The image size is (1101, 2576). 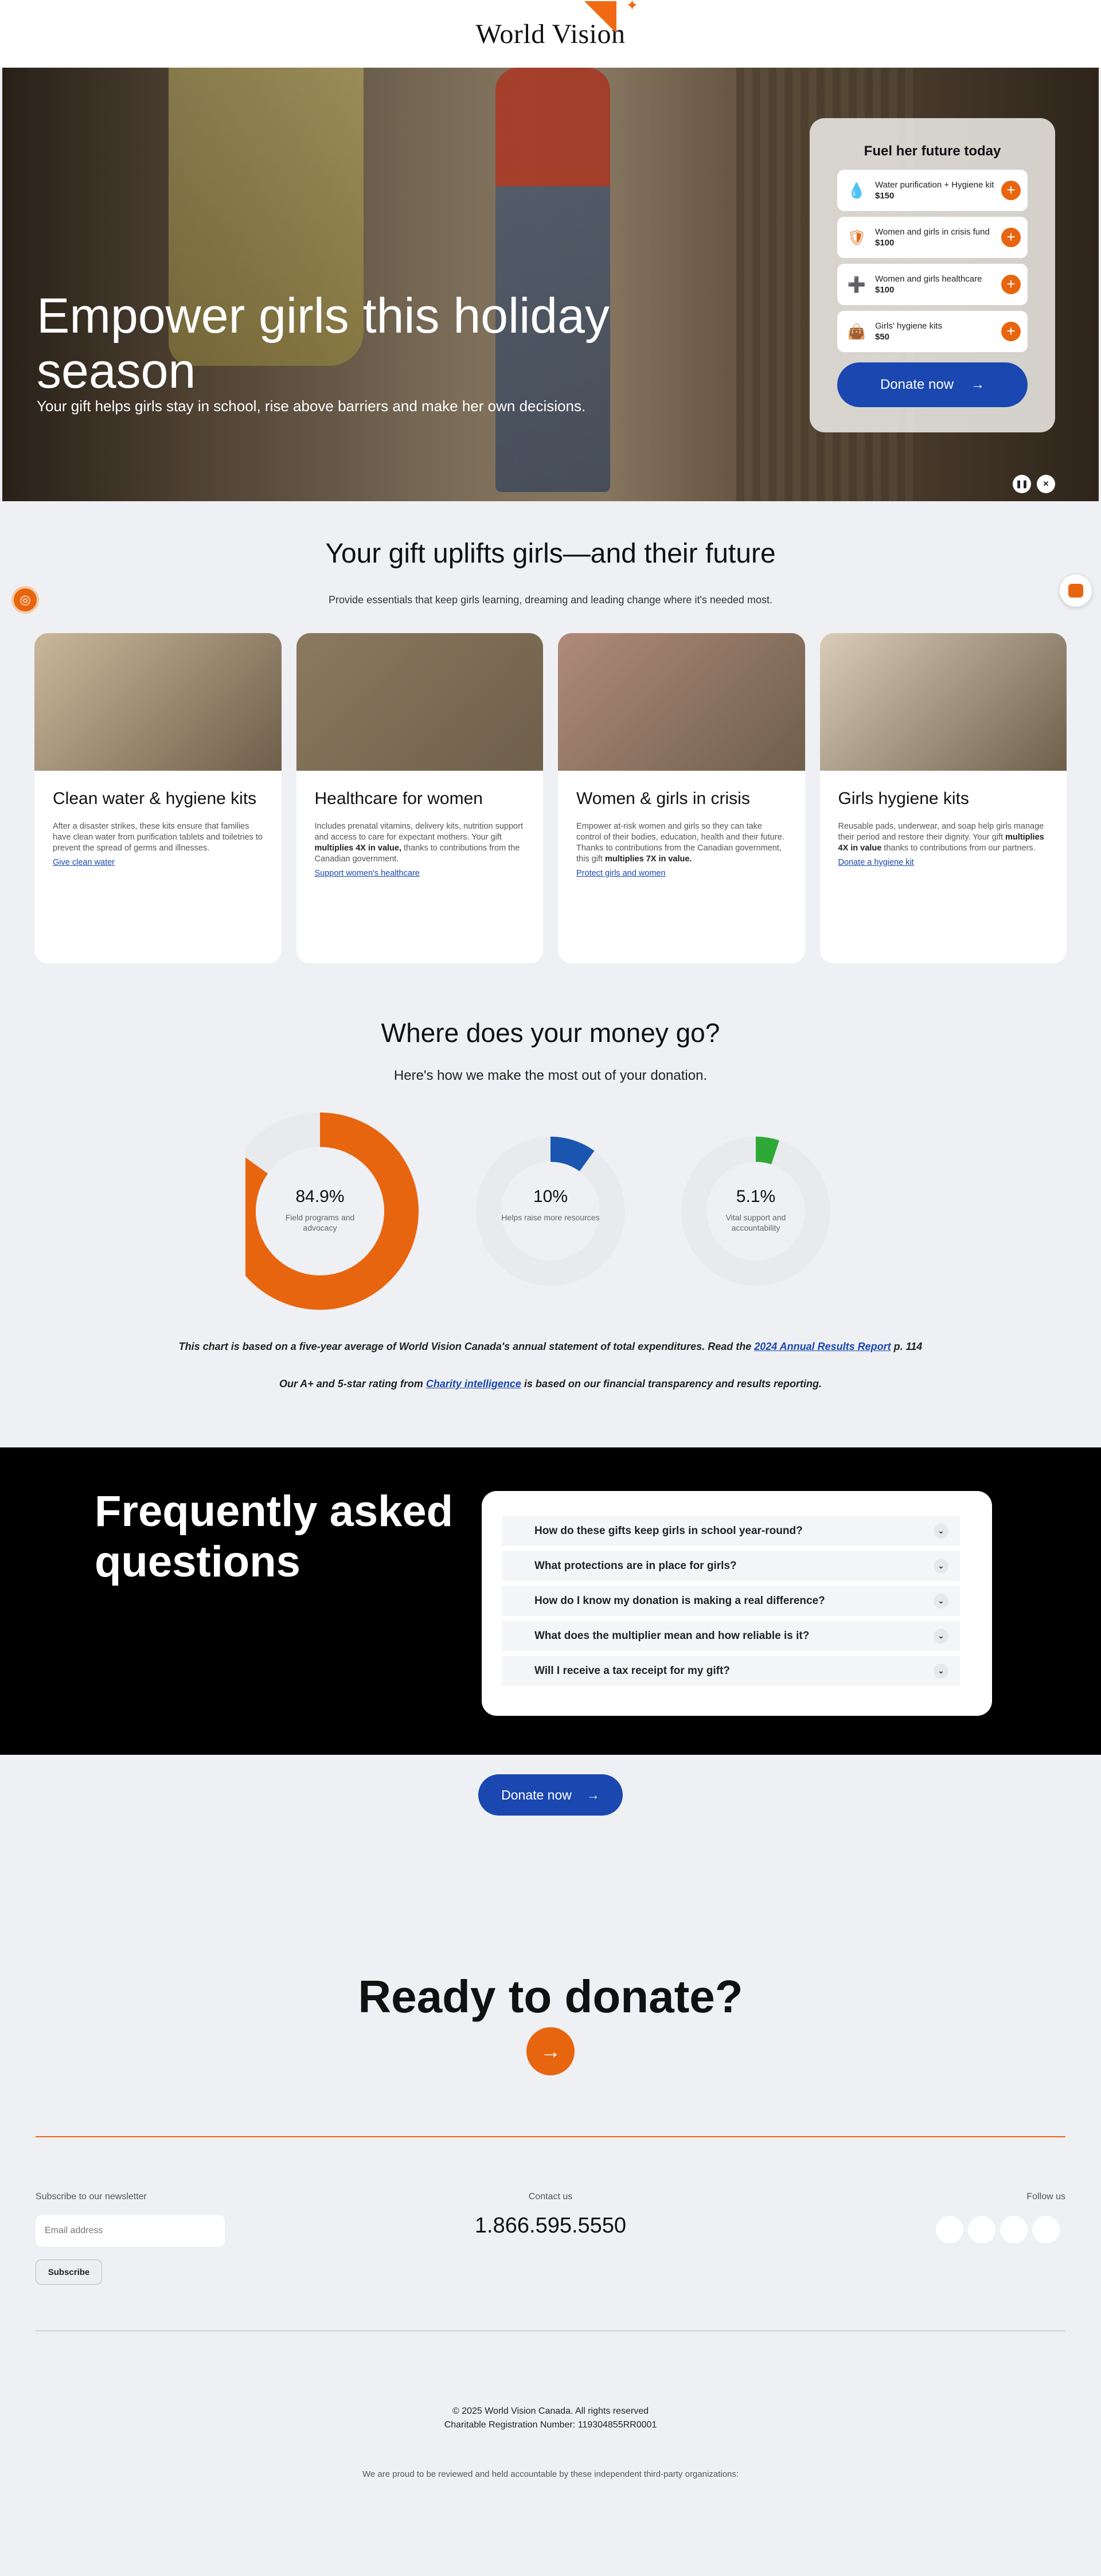 I want to click on charity-intelligence-link: Charity intelligence, so click(x=474, y=1384).